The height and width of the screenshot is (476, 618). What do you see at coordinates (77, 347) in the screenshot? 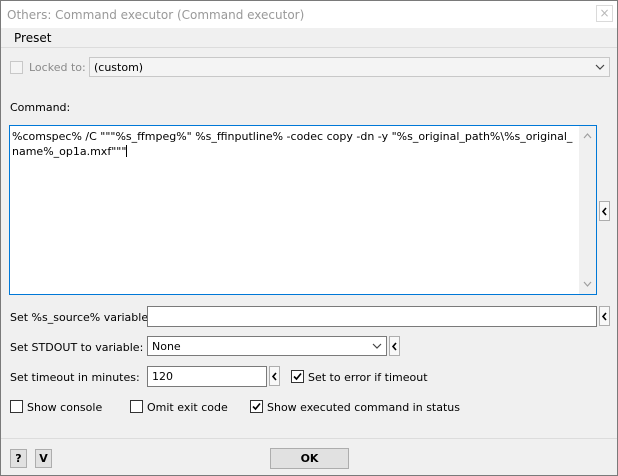
I see `stdout-var-label: Set STDOUT to variable:` at bounding box center [77, 347].